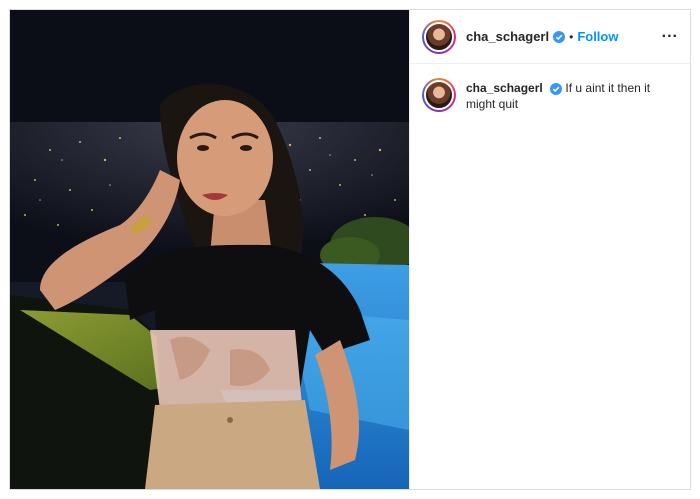 This screenshot has width=700, height=499. I want to click on follow-button: Follow, so click(597, 36).